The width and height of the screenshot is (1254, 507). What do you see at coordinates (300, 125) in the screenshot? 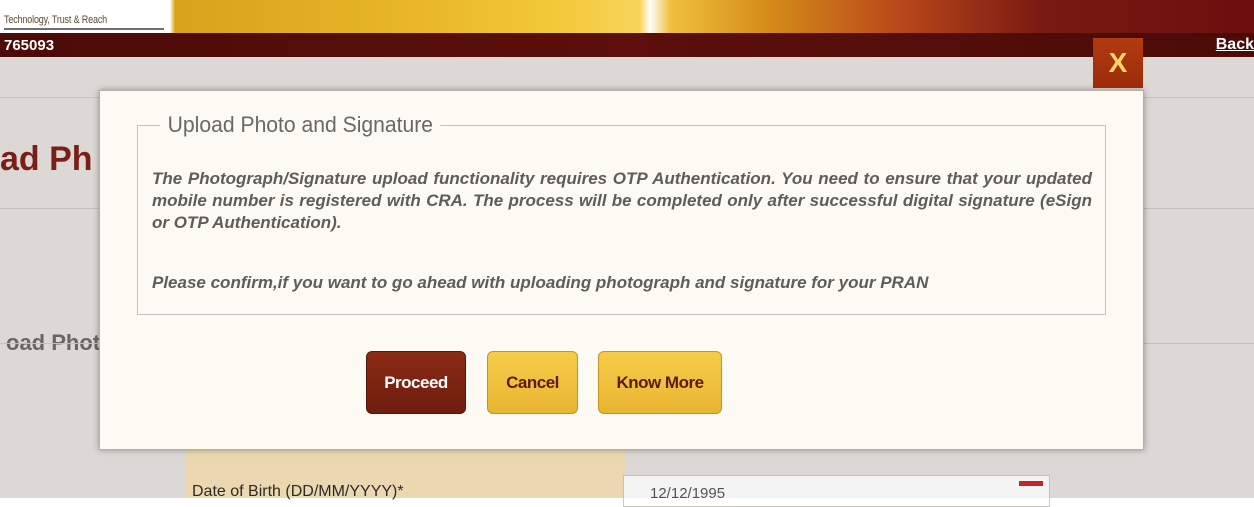
I see `dialog-title: Upload Photo and Signature` at bounding box center [300, 125].